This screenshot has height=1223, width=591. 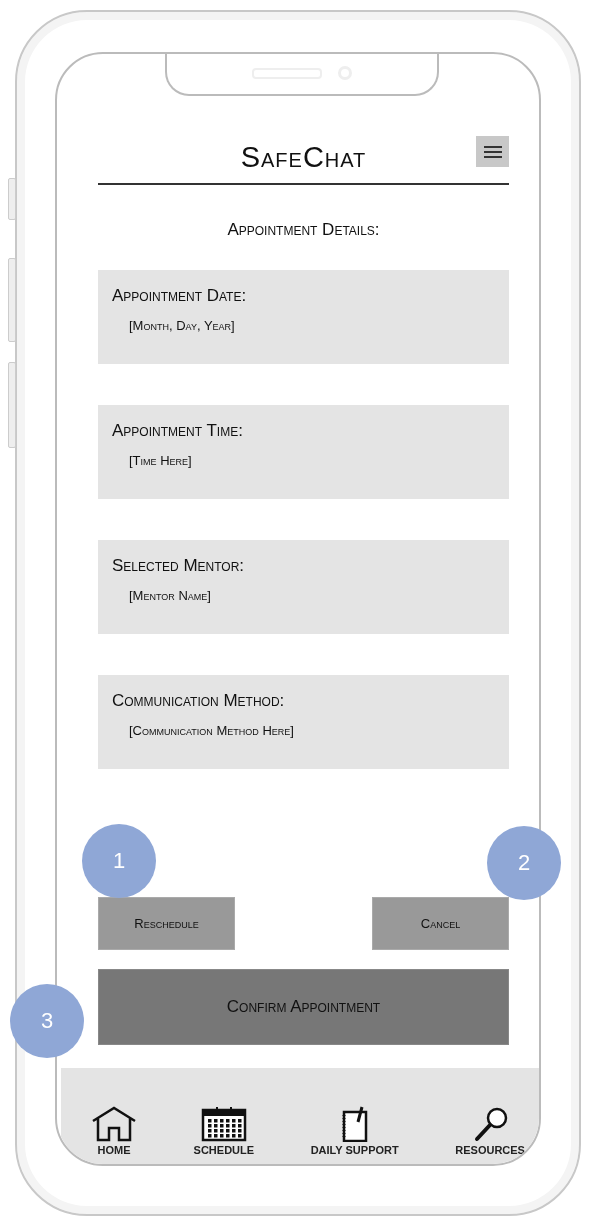 I want to click on menu-icon, so click(x=492, y=151).